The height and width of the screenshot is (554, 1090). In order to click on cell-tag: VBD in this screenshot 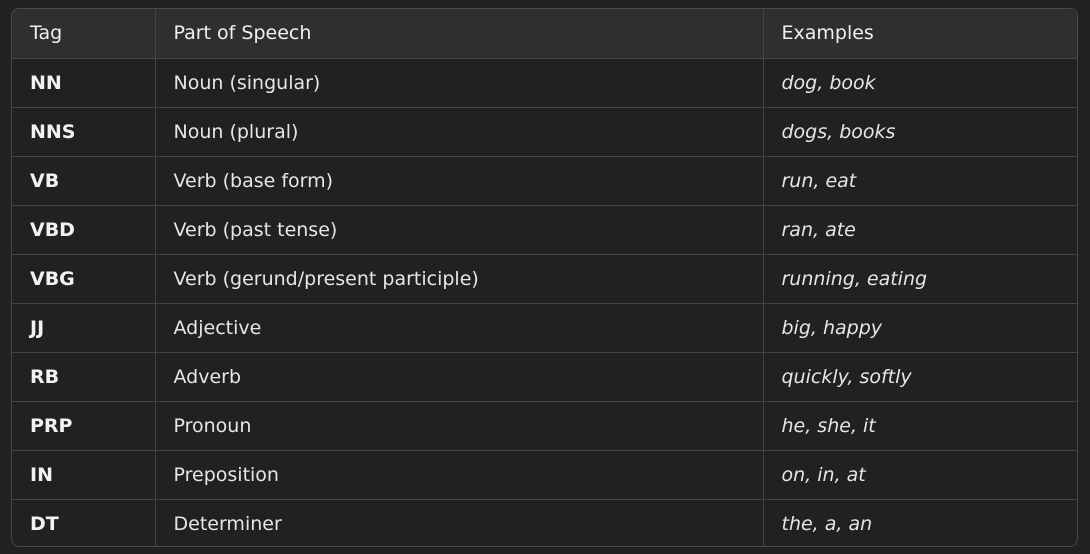, I will do `click(83, 230)`.